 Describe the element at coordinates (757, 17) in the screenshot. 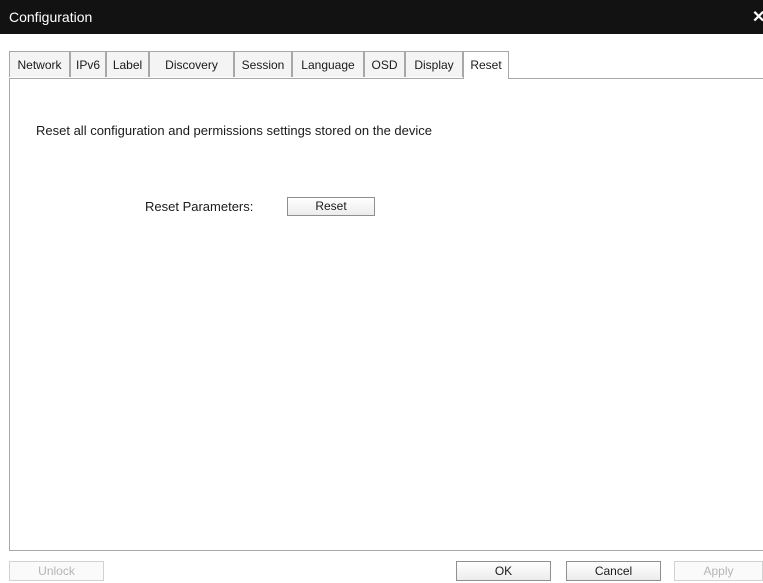

I see `close-icon: ✕` at that location.